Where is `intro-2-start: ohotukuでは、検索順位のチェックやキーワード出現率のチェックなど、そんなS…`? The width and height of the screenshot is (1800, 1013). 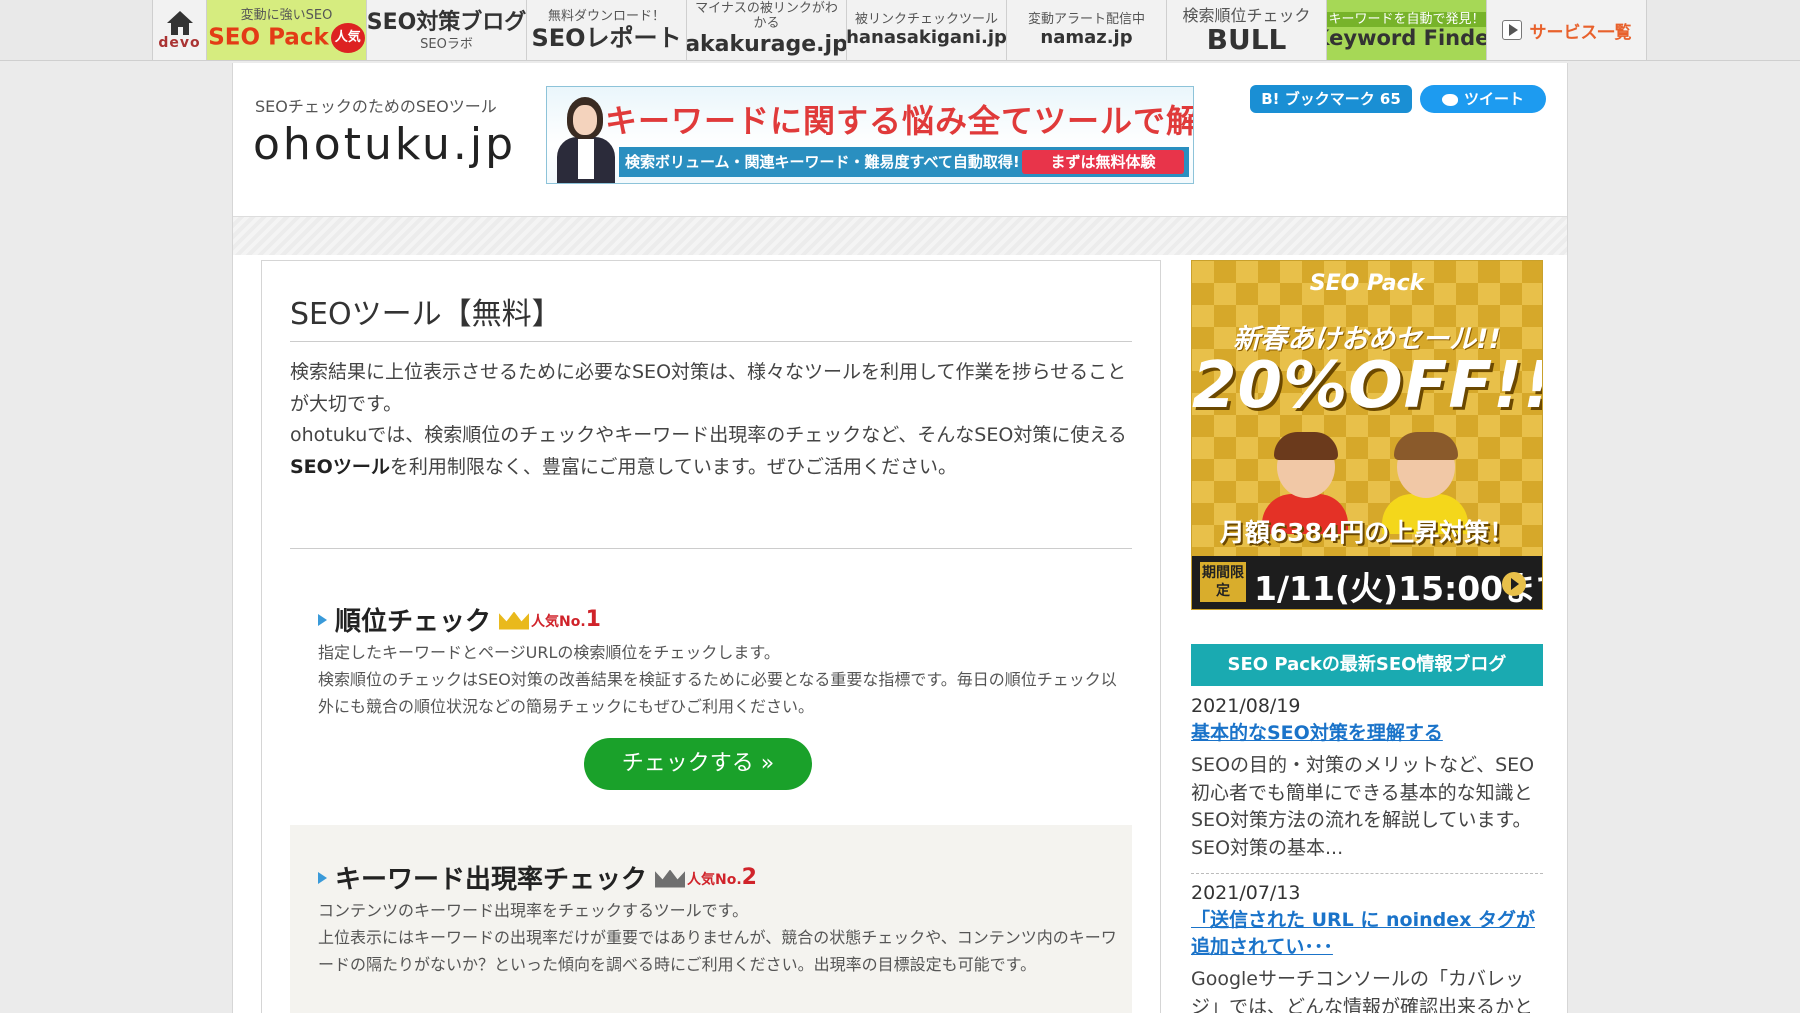 intro-2-start: ohotukuでは、検索順位のチェックやキーワード出現率のチェックなど、そんなS… is located at coordinates (708, 435).